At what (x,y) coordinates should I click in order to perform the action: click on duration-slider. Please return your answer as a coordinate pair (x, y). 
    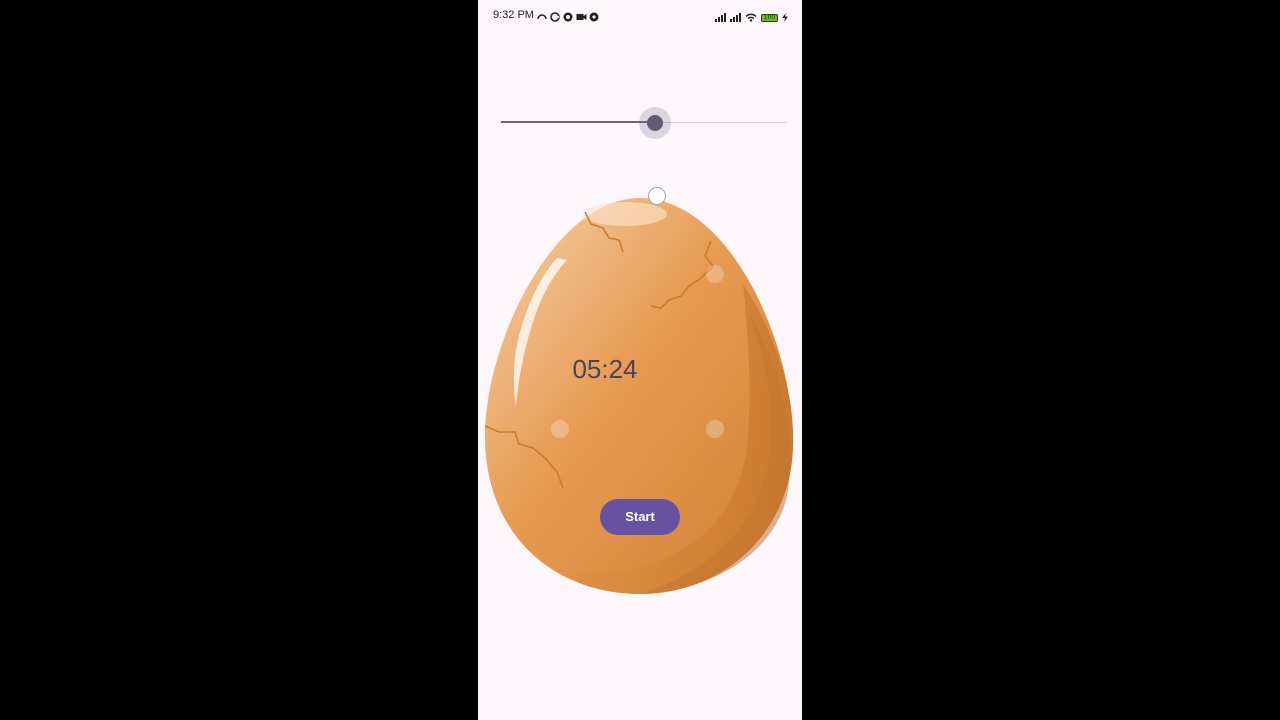
    Looking at the image, I should click on (644, 123).